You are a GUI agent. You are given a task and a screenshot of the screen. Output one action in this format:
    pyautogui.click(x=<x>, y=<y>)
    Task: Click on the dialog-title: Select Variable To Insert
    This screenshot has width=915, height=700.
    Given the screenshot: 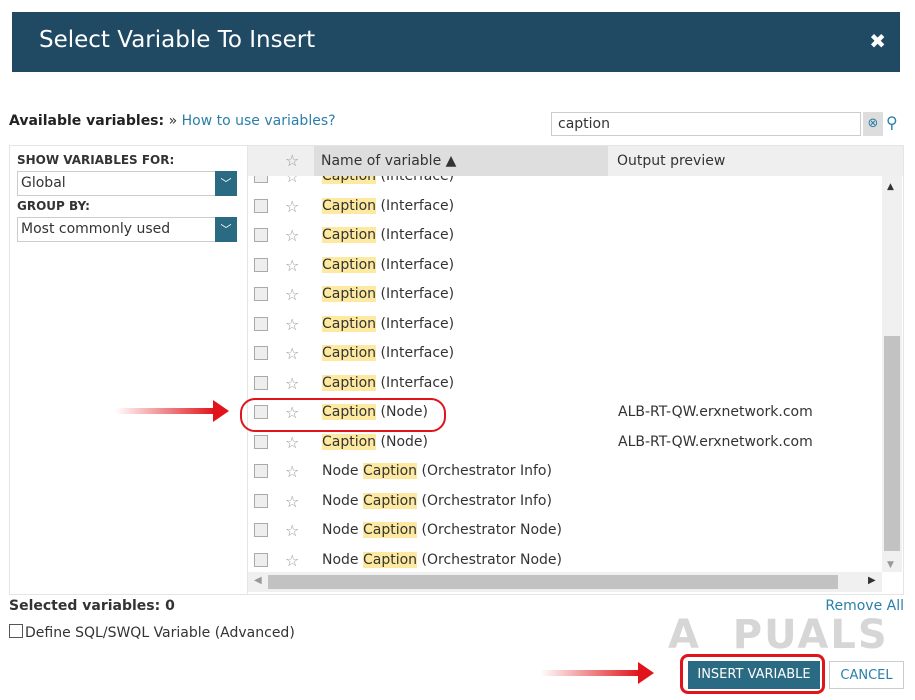 What is the action you would take?
    pyautogui.click(x=177, y=40)
    